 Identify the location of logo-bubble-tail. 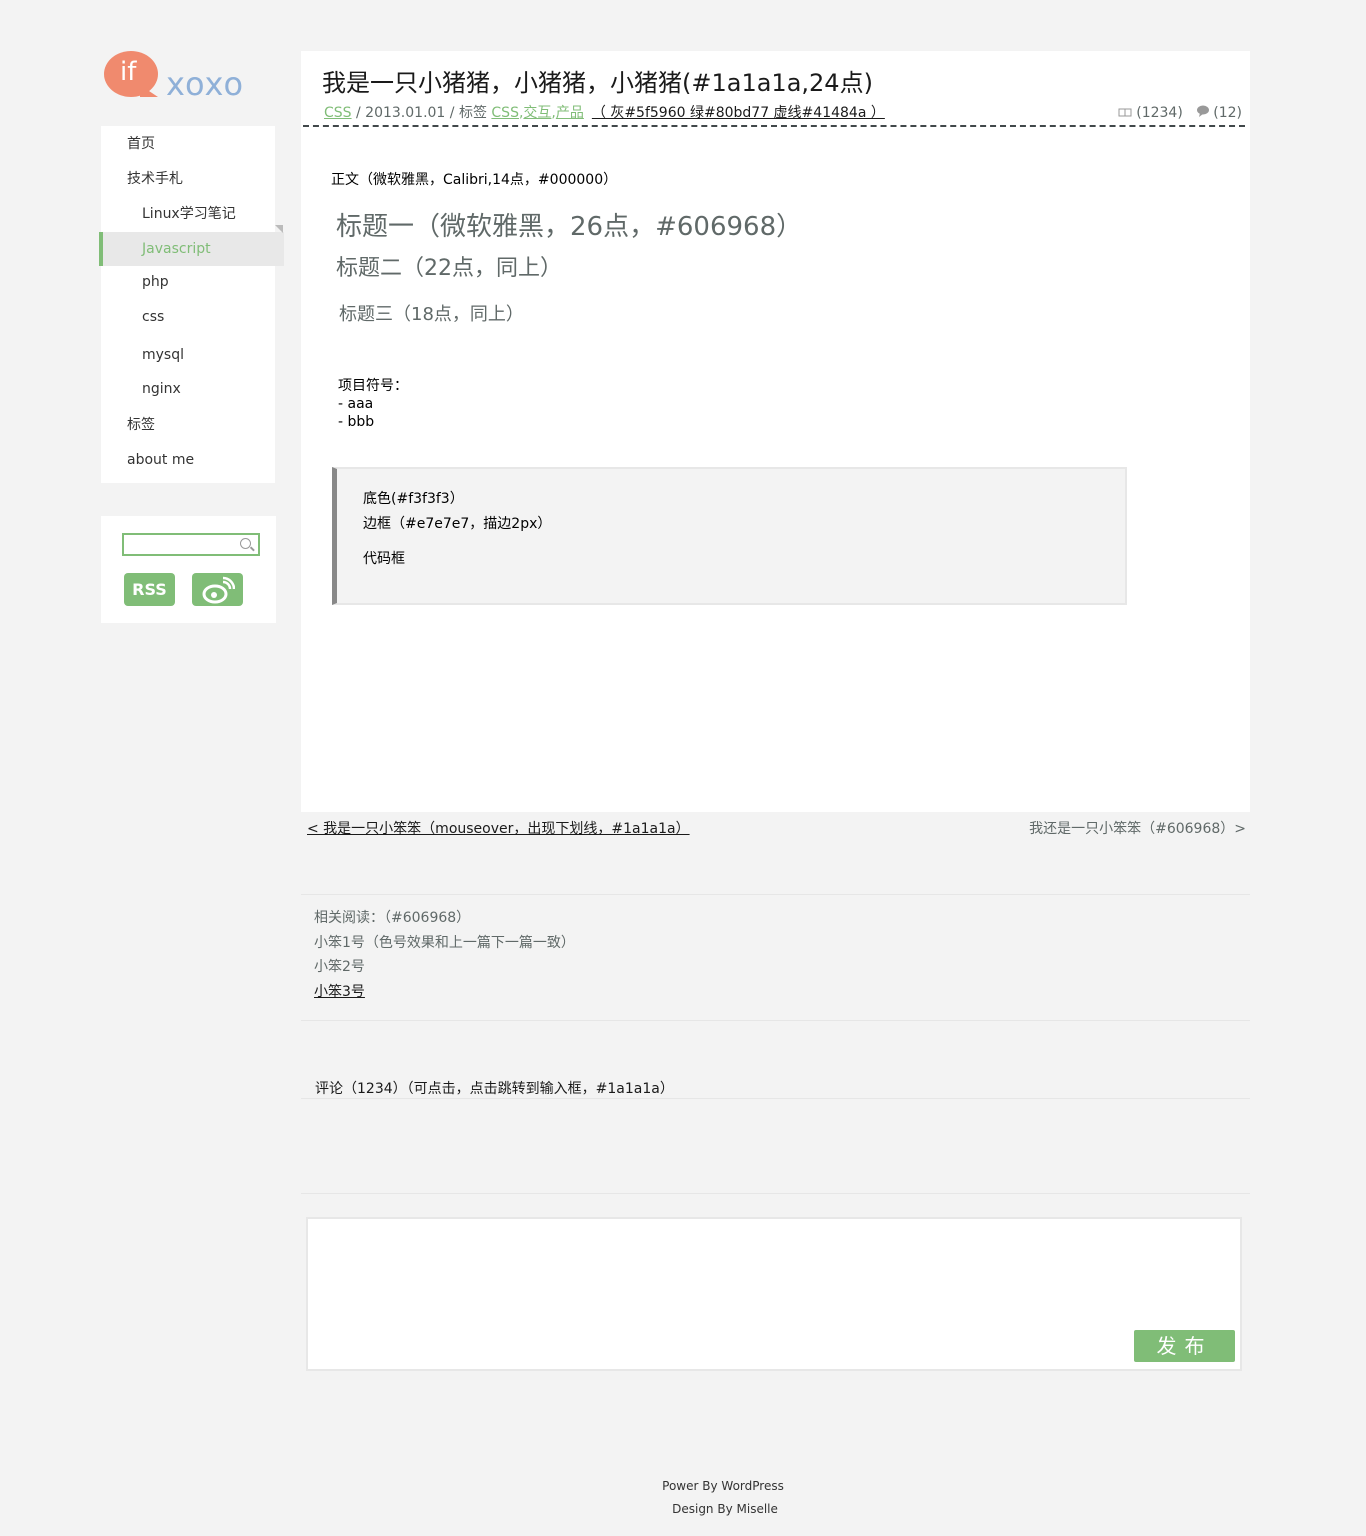
(149, 91).